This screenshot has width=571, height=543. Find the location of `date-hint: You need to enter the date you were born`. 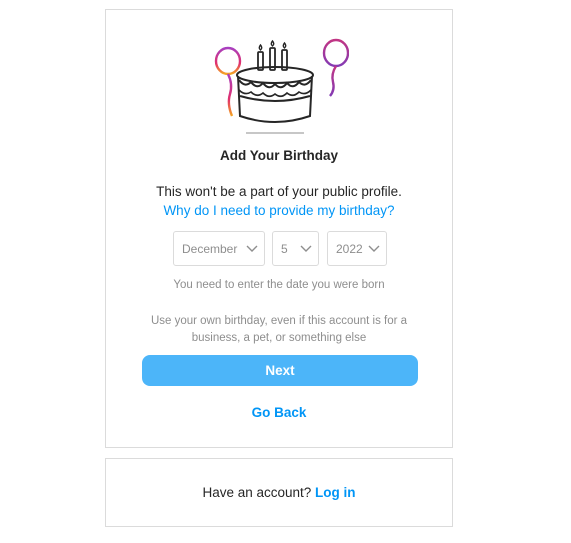

date-hint: You need to enter the date you were born is located at coordinates (279, 285).